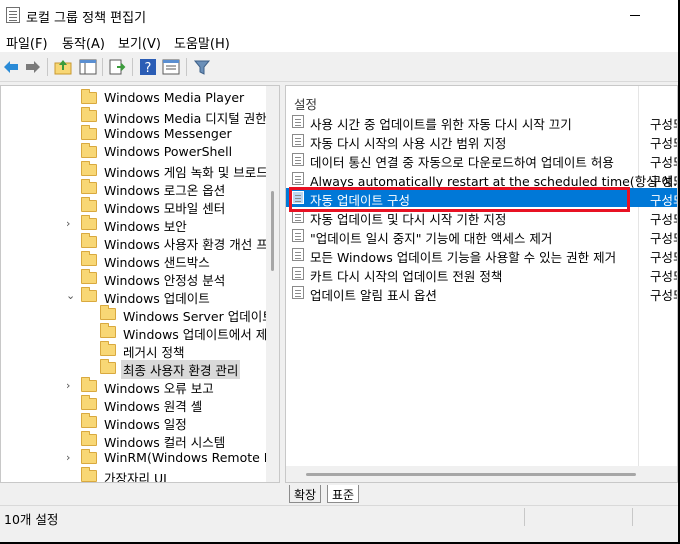 This screenshot has height=544, width=680. I want to click on tree-item: Windows 업데이트에서 제, so click(134, 332).